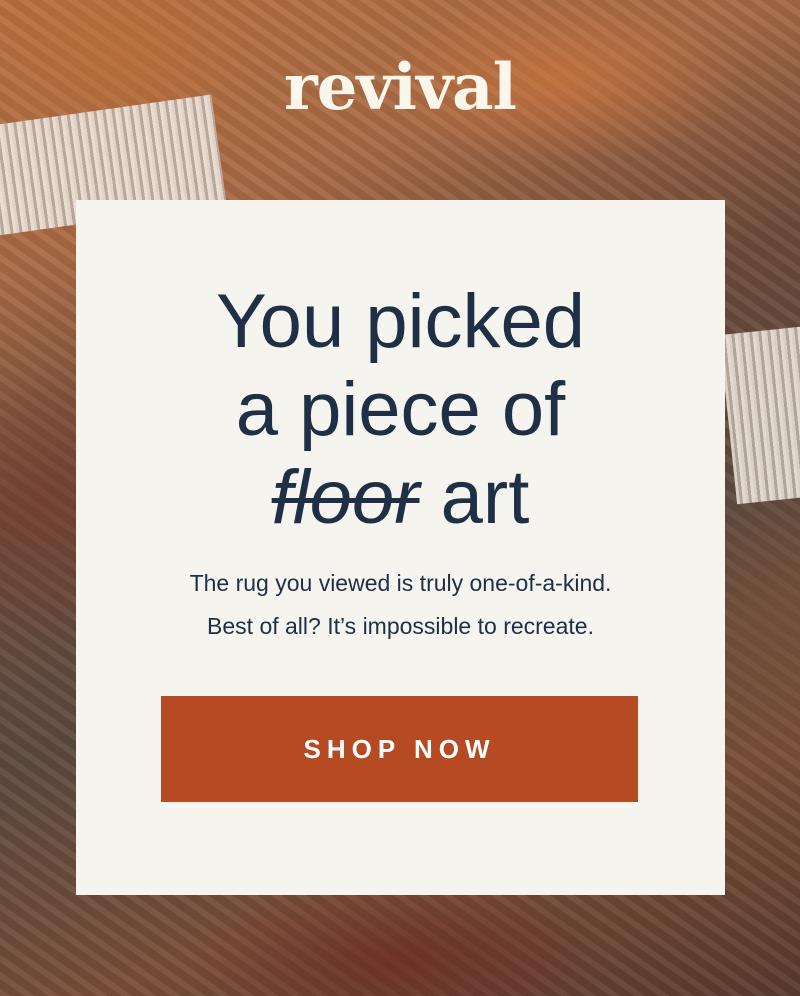 The image size is (800, 996). I want to click on headline-struck-word: floor, so click(345, 497).